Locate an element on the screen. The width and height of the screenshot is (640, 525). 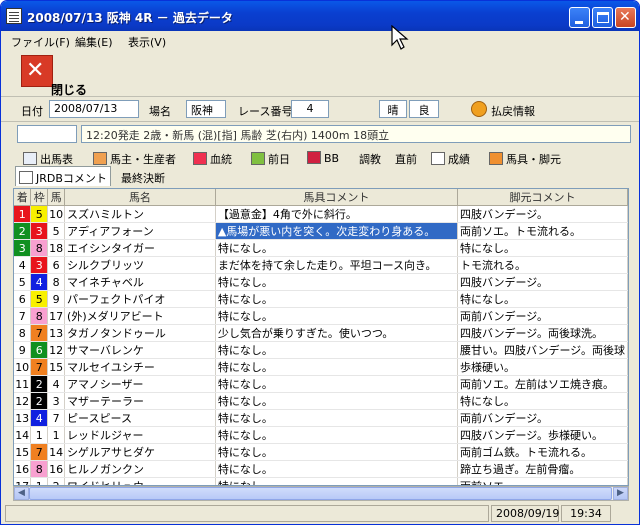
horizontal-scrollbar: ◀ ▶ is located at coordinates (321, 493).